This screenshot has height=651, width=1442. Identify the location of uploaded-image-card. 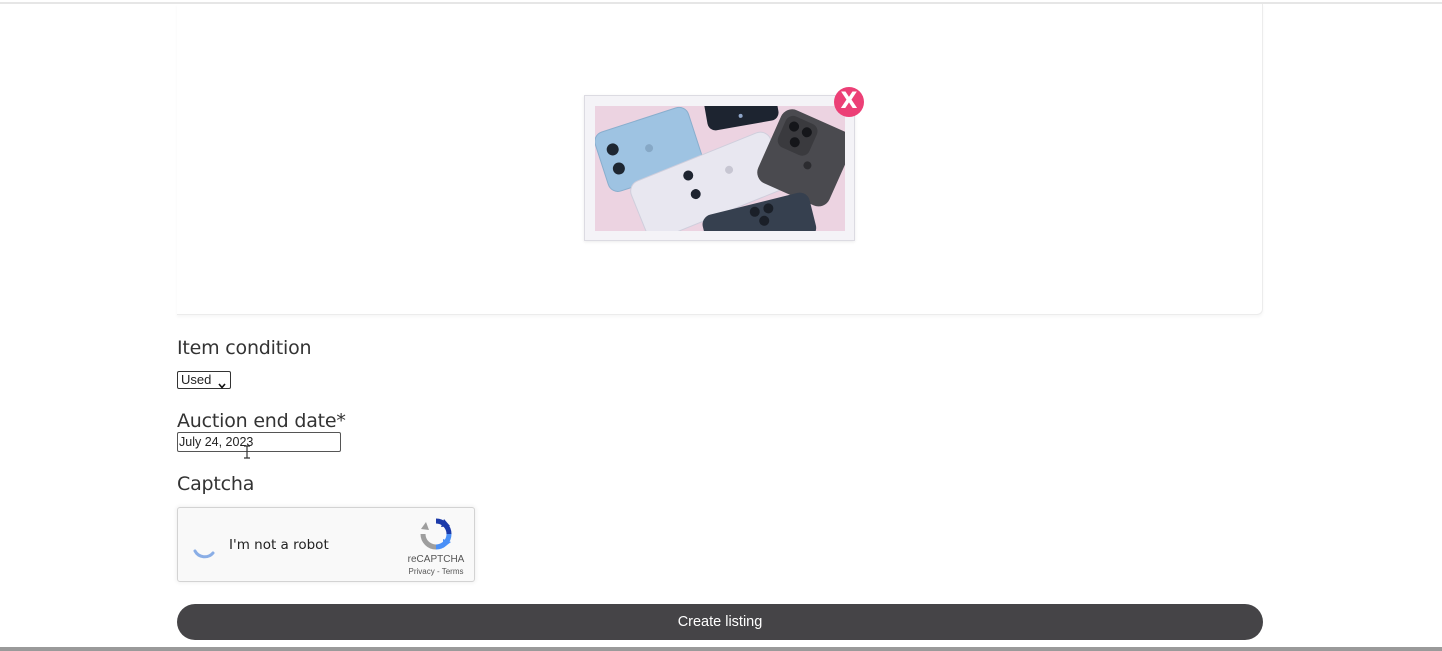
(719, 168).